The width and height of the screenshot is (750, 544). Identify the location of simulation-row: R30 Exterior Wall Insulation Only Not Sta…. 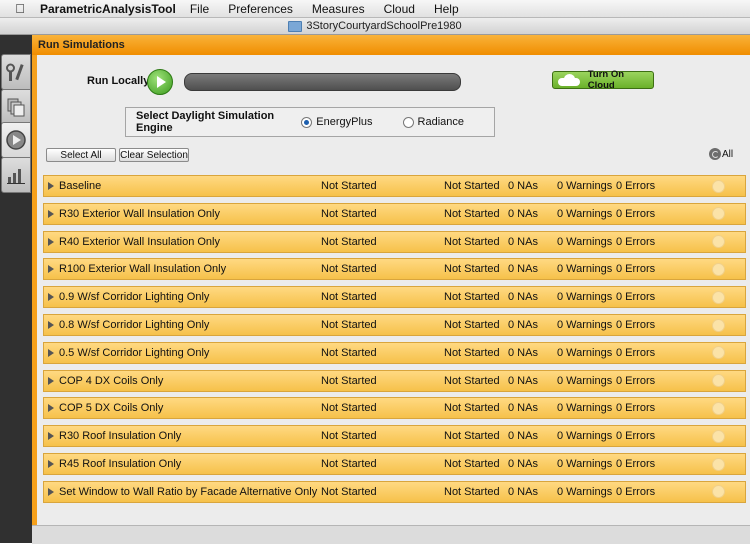
(394, 213).